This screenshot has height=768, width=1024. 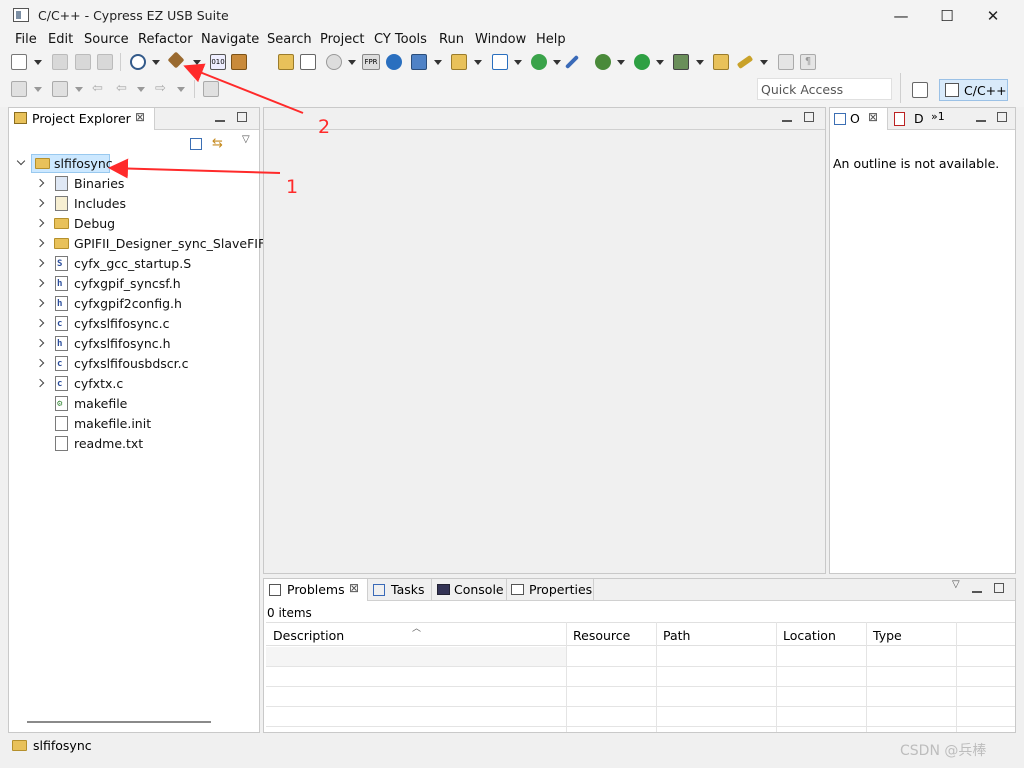 I want to click on watermark: CSDN @兵棒, so click(x=943, y=751).